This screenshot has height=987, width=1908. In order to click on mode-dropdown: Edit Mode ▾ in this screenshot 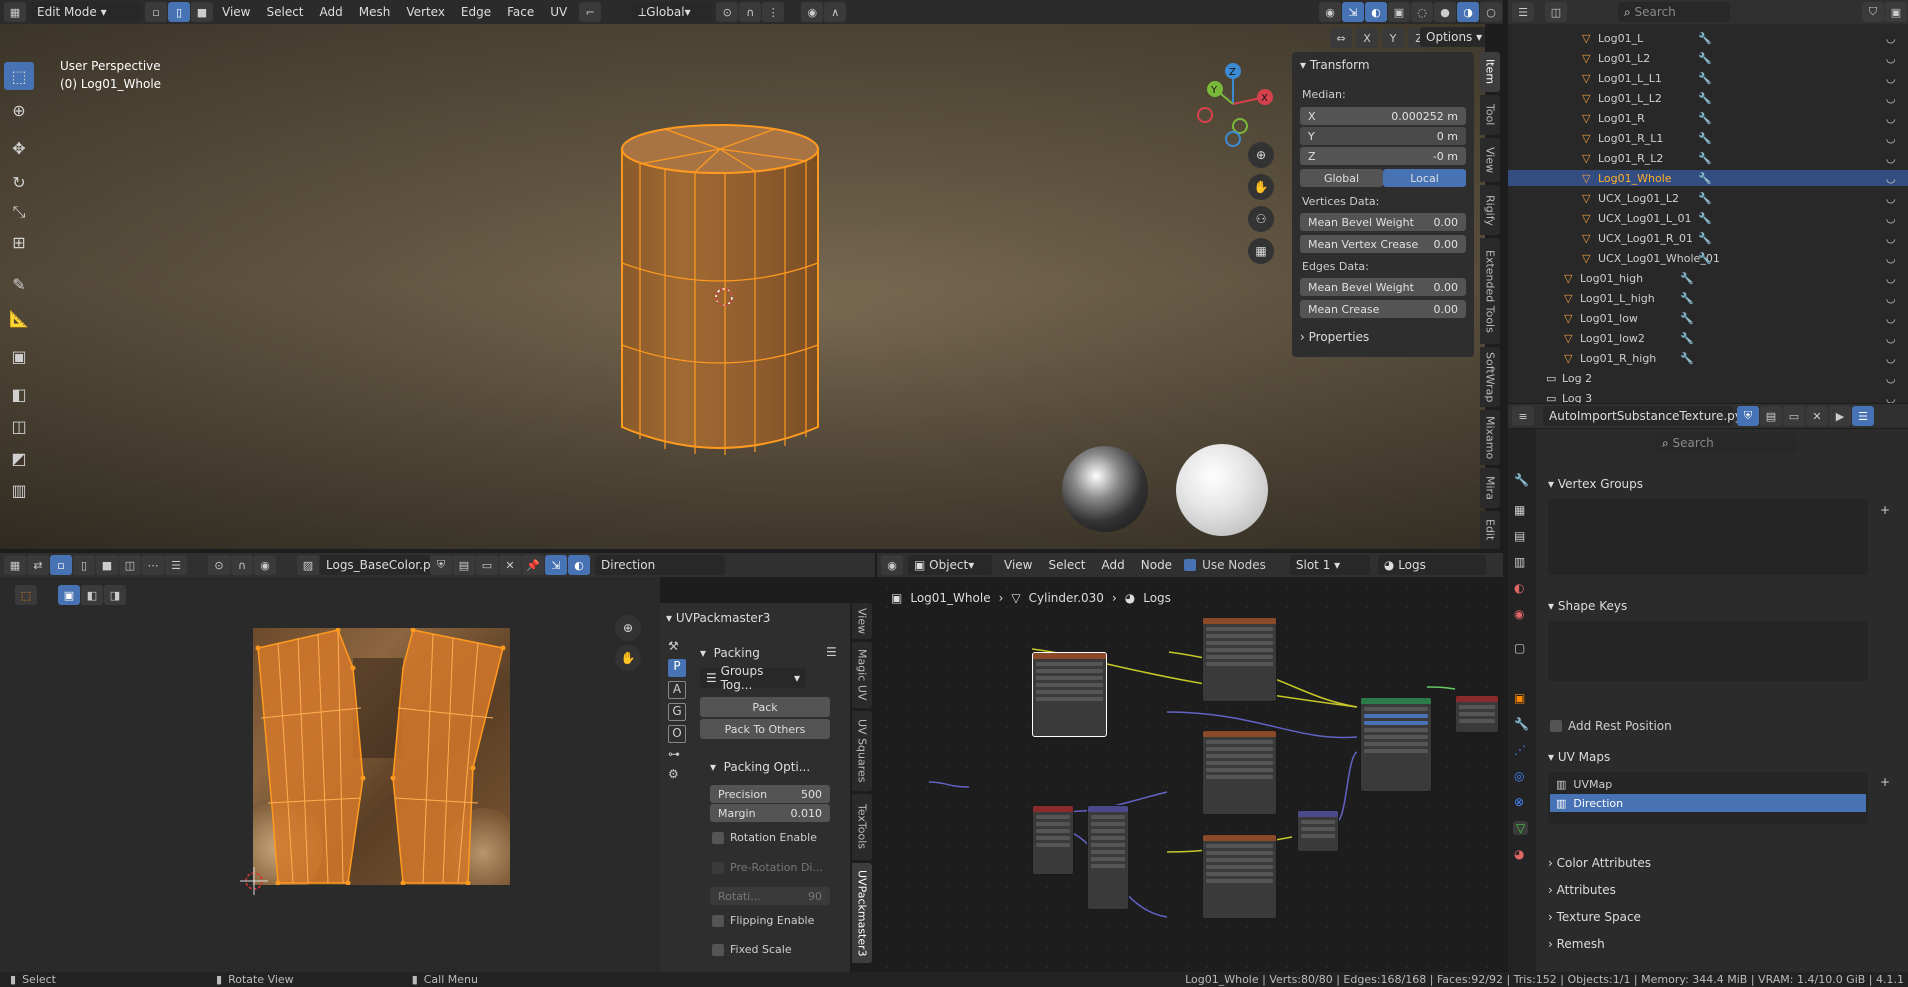, I will do `click(86, 12)`.